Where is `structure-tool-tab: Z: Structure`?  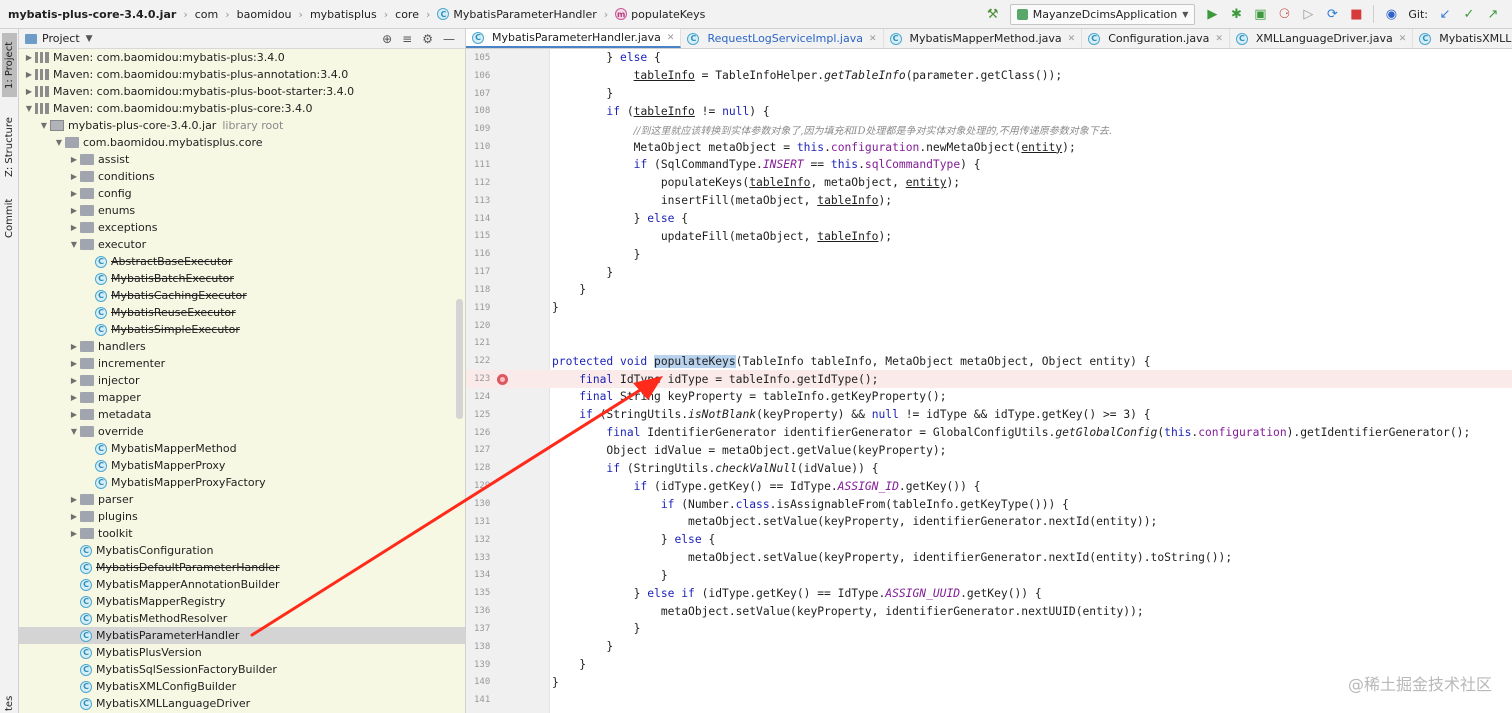 structure-tool-tab: Z: Structure is located at coordinates (9, 147).